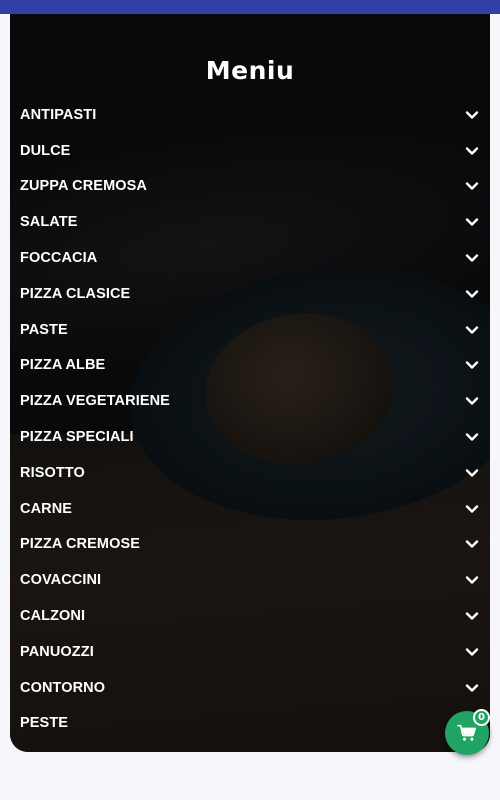 The image size is (500, 800). What do you see at coordinates (75, 293) in the screenshot?
I see `category-label: PIZZA CLASICE` at bounding box center [75, 293].